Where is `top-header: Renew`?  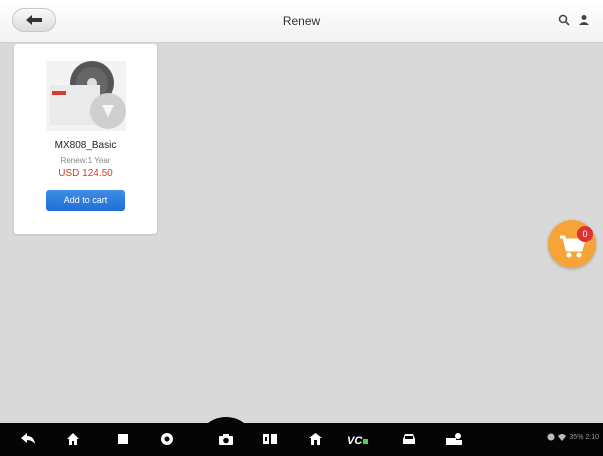
top-header: Renew is located at coordinates (301, 21).